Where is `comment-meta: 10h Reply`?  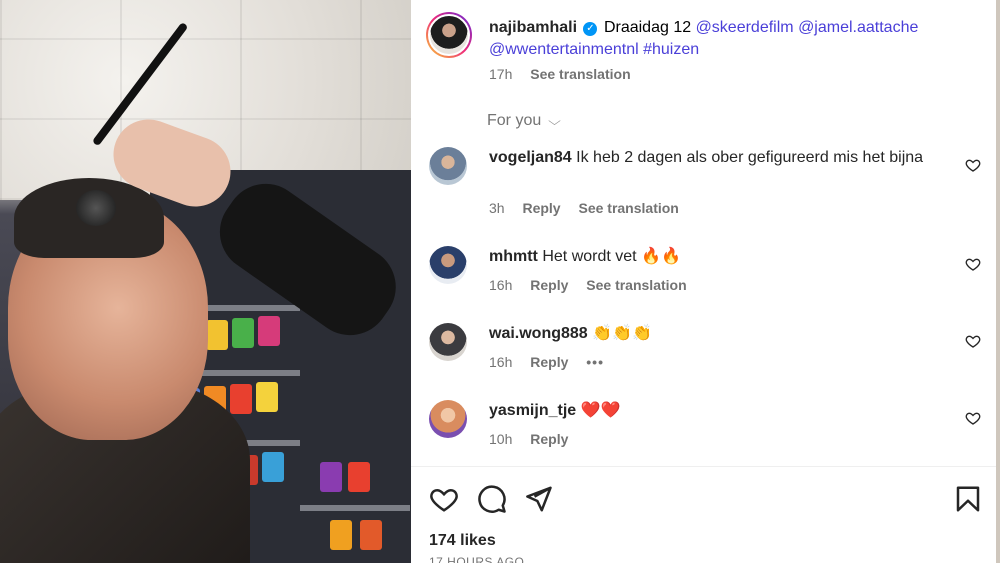
comment-meta: 10h Reply is located at coordinates (535, 439).